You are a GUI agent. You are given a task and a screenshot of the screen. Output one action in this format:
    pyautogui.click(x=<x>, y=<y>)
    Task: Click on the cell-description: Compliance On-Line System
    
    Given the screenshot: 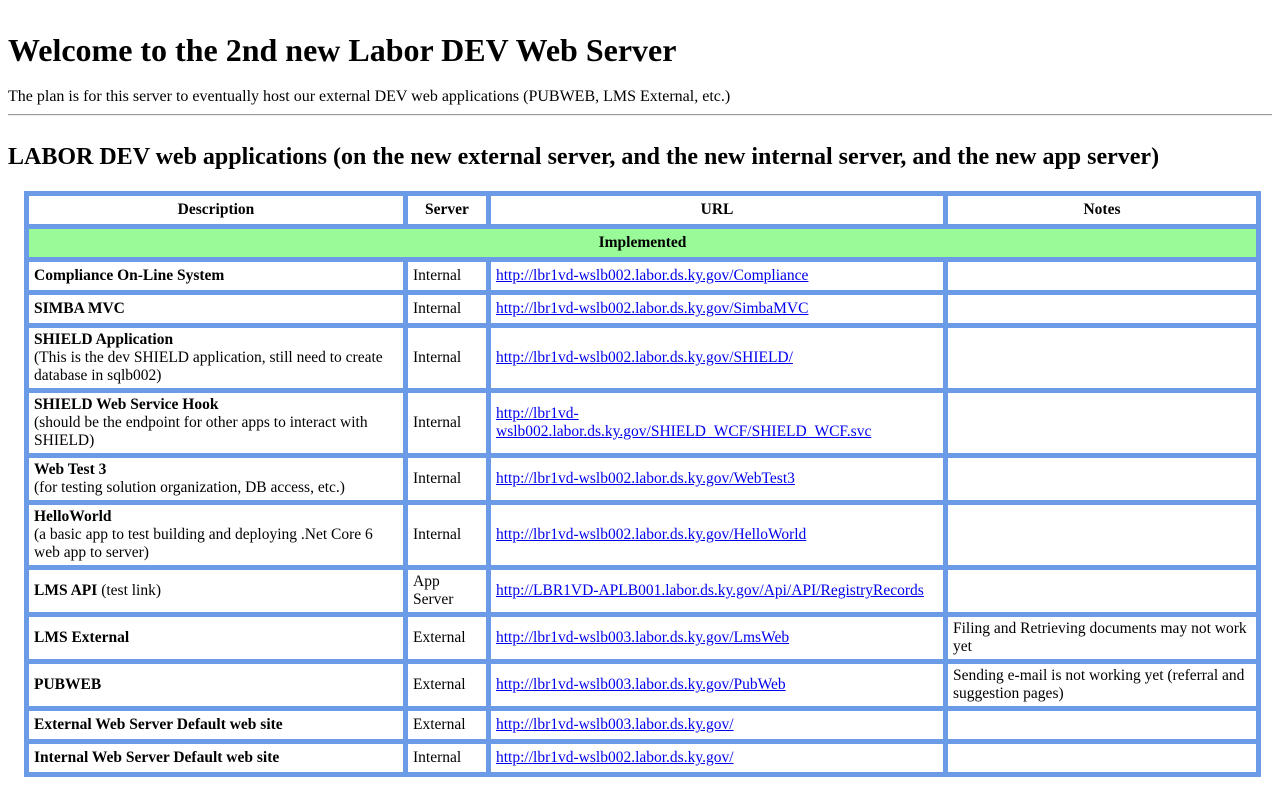 What is the action you would take?
    pyautogui.click(x=216, y=276)
    